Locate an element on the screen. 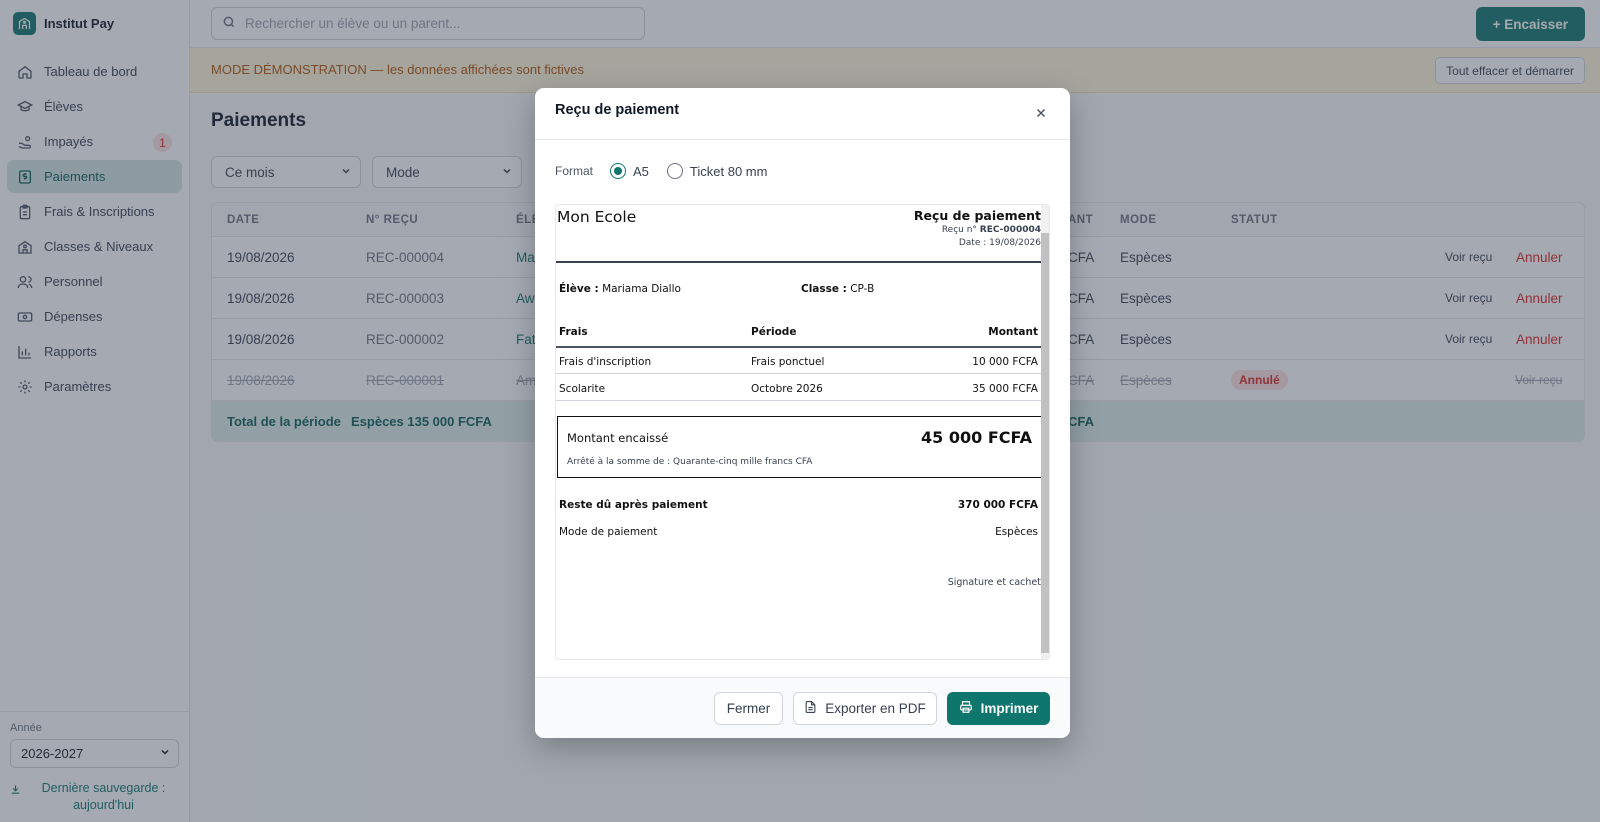  receipt-line-period: Frais ponctuel is located at coordinates (788, 362).